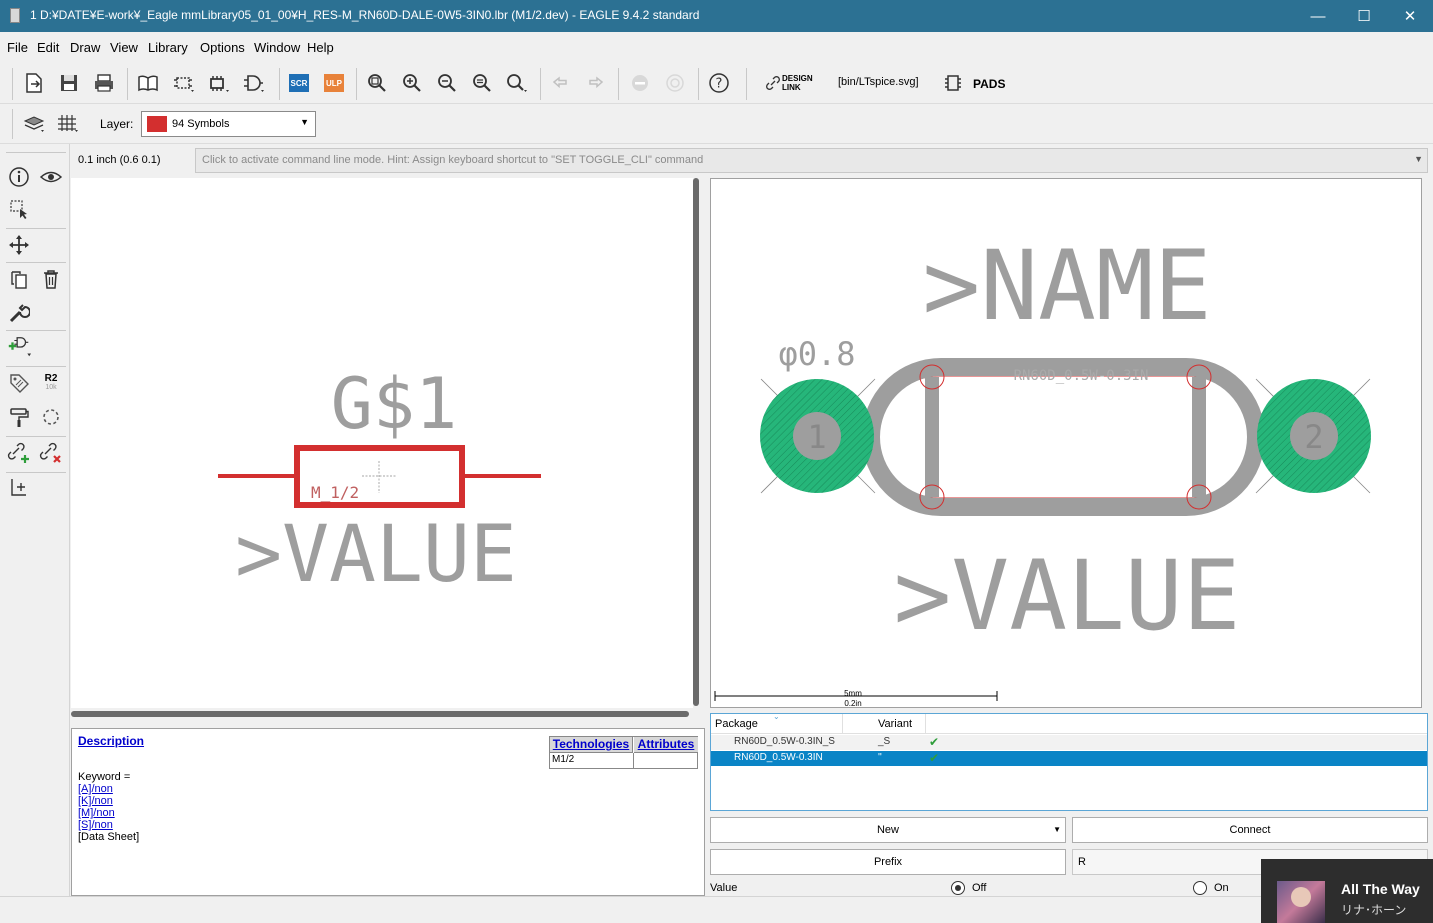 The width and height of the screenshot is (1433, 923). Describe the element at coordinates (1200, 888) in the screenshot. I see `value-on-radio` at that location.